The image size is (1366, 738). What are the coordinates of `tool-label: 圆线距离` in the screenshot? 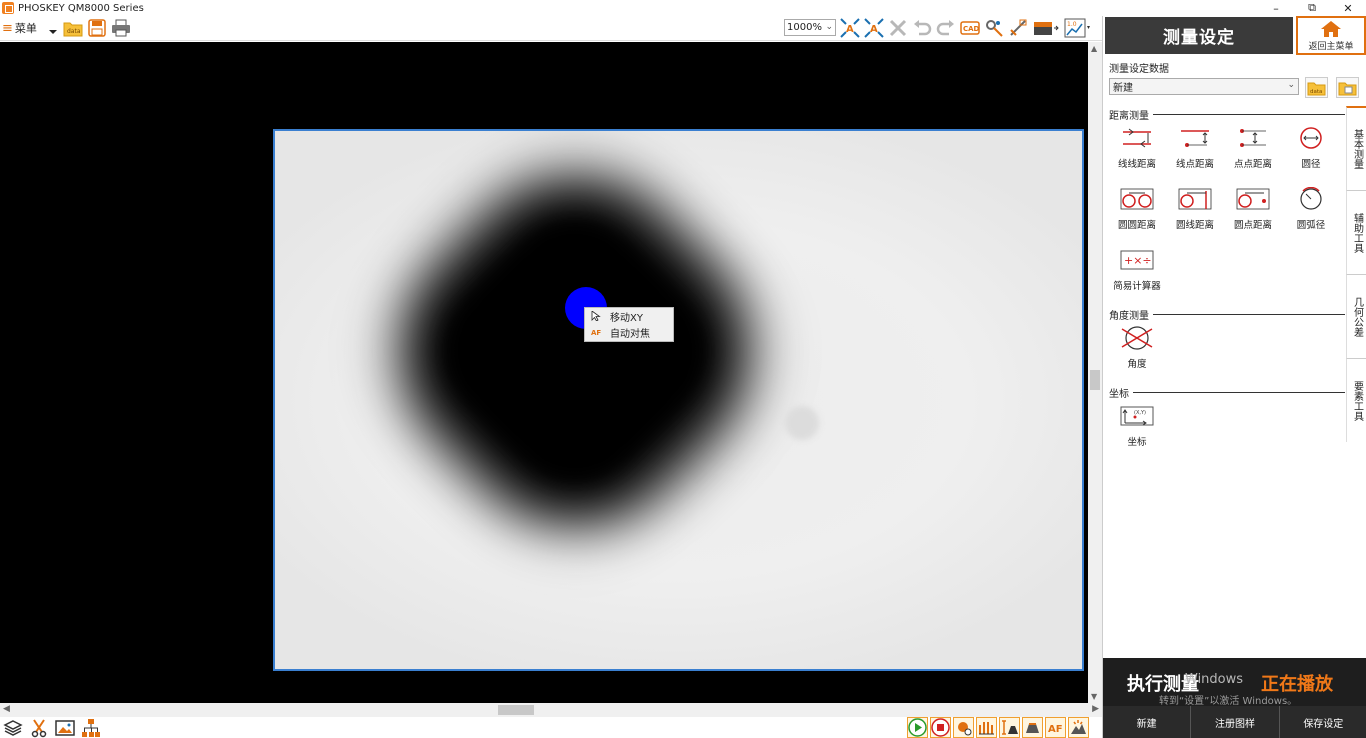 It's located at (1194, 225).